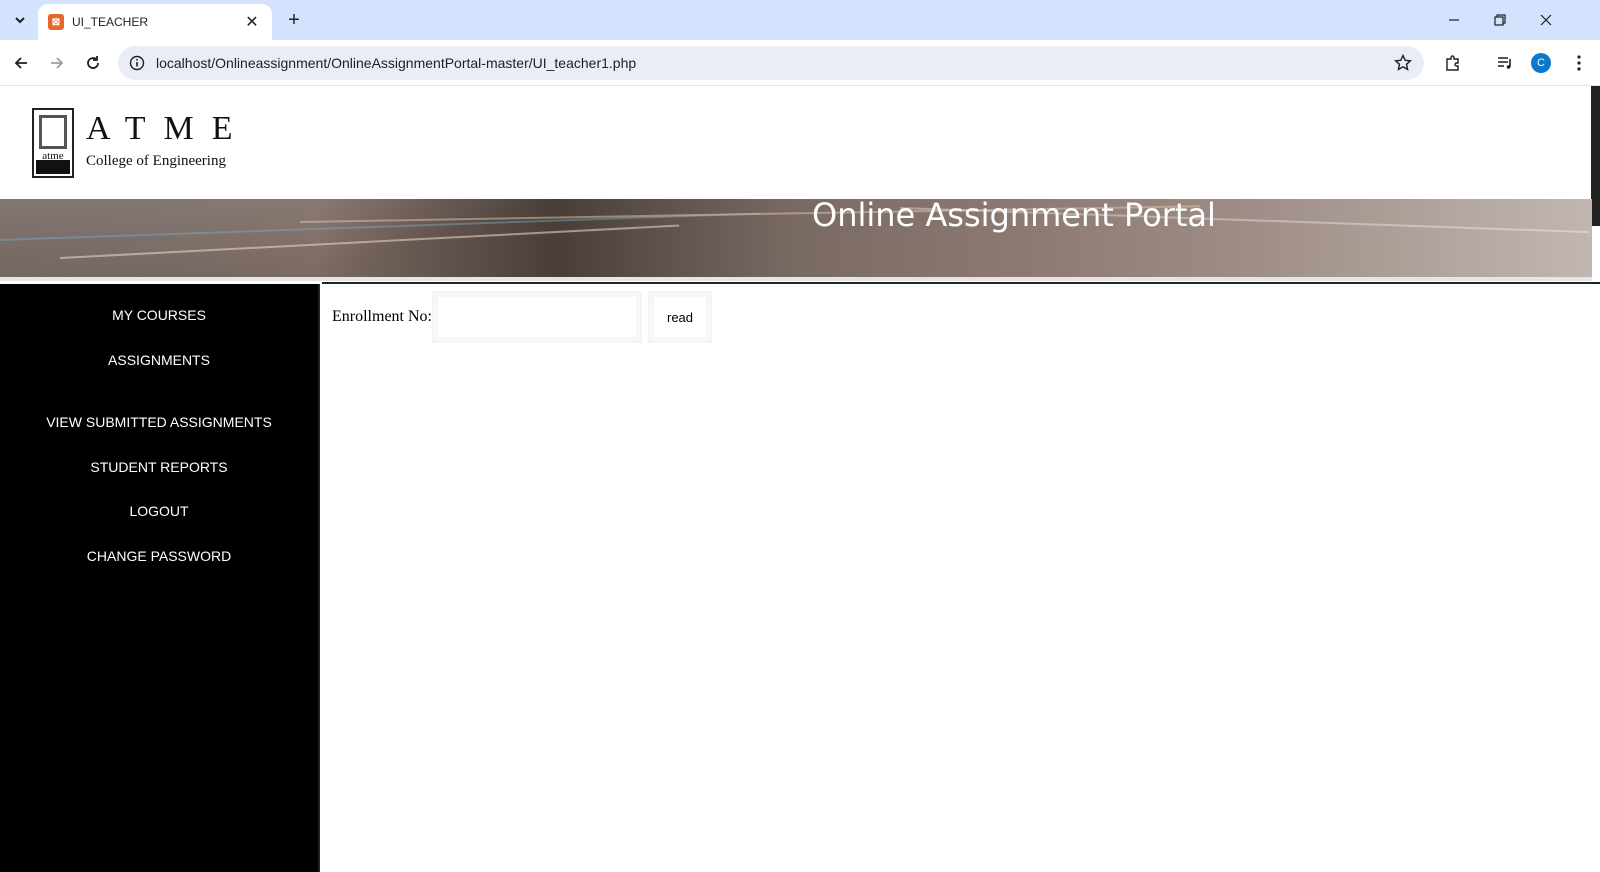  What do you see at coordinates (159, 556) in the screenshot?
I see `sidebar-item-change-password: CHANGE PASSWORD` at bounding box center [159, 556].